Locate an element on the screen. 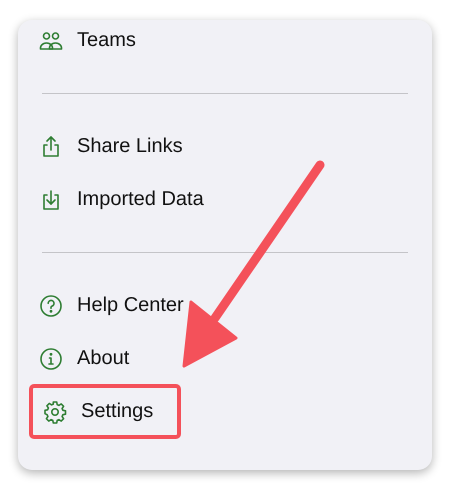 This screenshot has width=450, height=495. menu-item-label: Imported Data is located at coordinates (140, 199).